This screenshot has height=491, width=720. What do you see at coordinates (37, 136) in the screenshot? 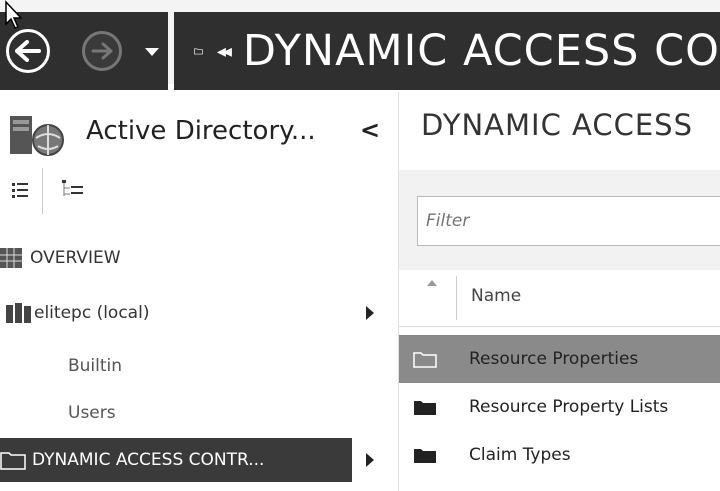
I see `active-directory-icon` at bounding box center [37, 136].